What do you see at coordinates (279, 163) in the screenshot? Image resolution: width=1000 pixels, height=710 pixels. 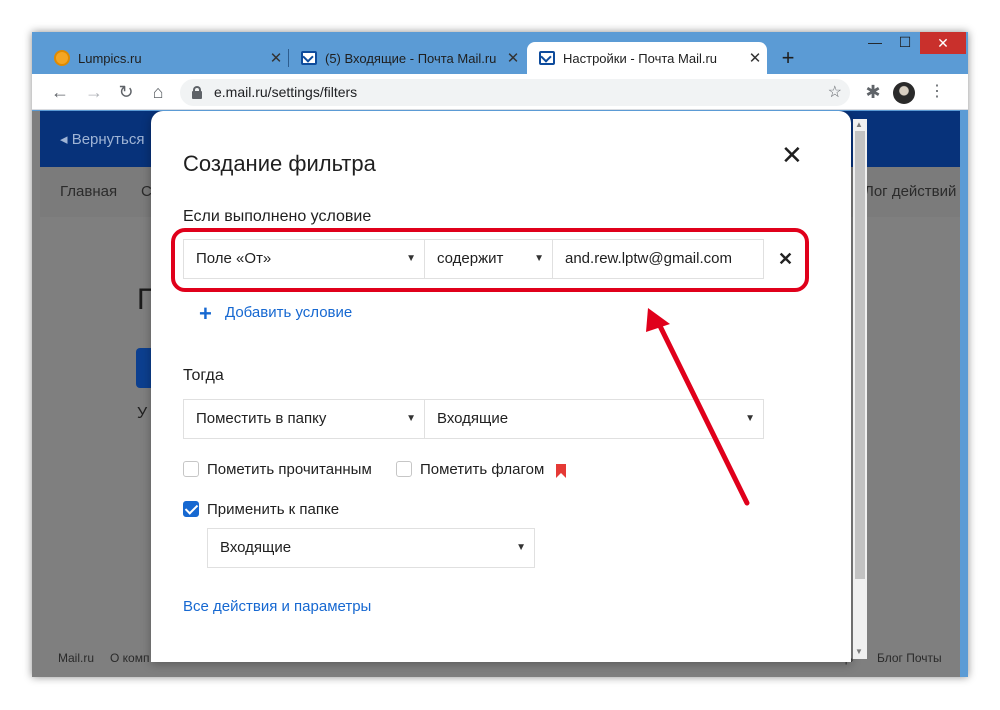 I see `dialog-title: Создание фильтра` at bounding box center [279, 163].